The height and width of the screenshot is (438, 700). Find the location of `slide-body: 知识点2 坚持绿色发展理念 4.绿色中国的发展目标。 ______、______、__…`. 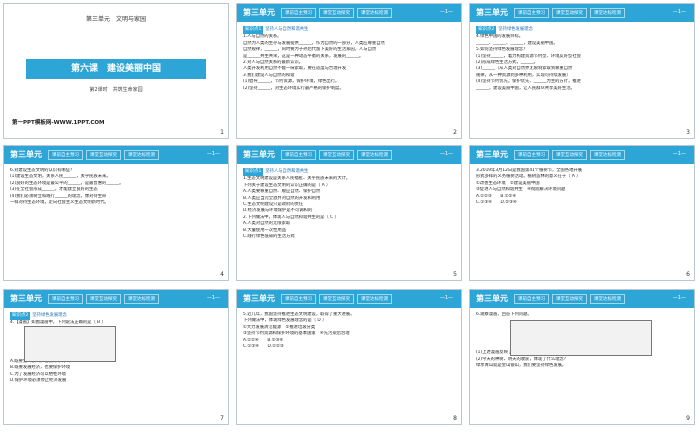

slide-body: 知识点2 坚持绿色发展理念 4.绿色中国的发展目标。 ______、______、__… is located at coordinates (582, 59).